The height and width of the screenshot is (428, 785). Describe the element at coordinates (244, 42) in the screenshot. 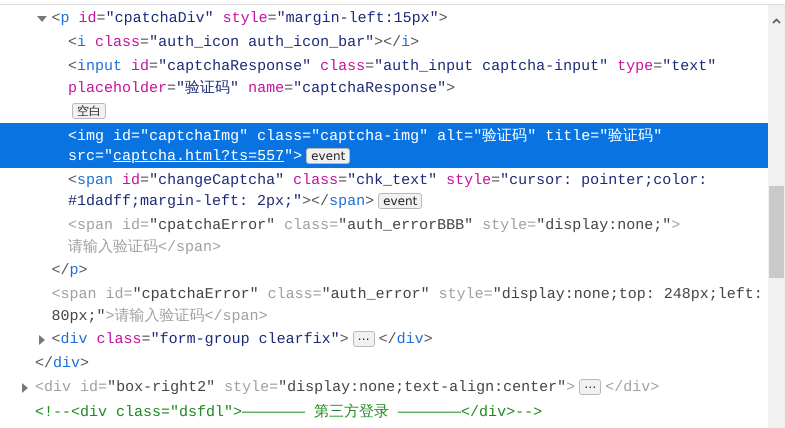

I see `code-line: <i class="auth_icon auth_icon_bar"></i>` at that location.